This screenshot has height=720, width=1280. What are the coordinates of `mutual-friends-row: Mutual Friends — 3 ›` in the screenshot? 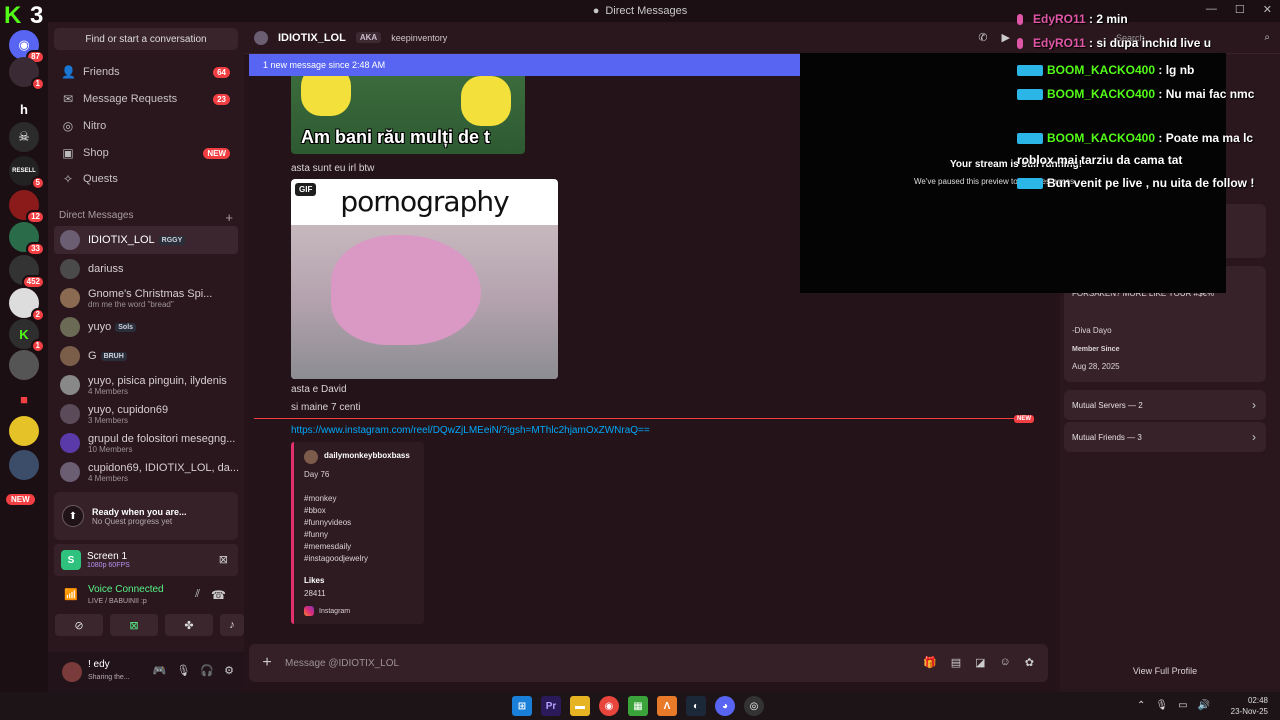 It's located at (1165, 437).